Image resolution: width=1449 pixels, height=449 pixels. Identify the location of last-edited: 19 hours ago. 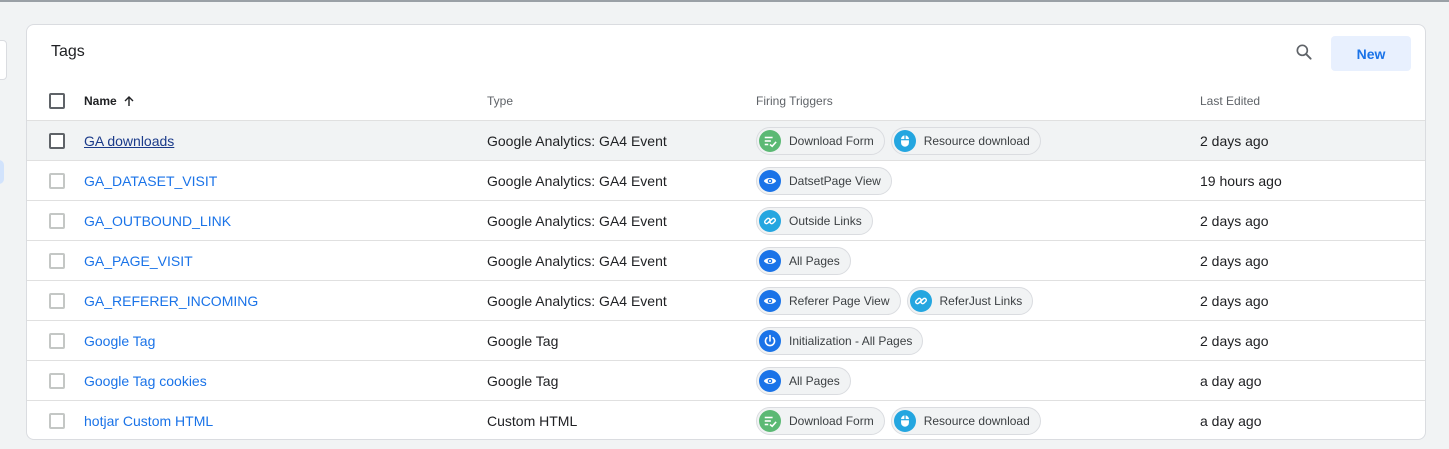
(1241, 180).